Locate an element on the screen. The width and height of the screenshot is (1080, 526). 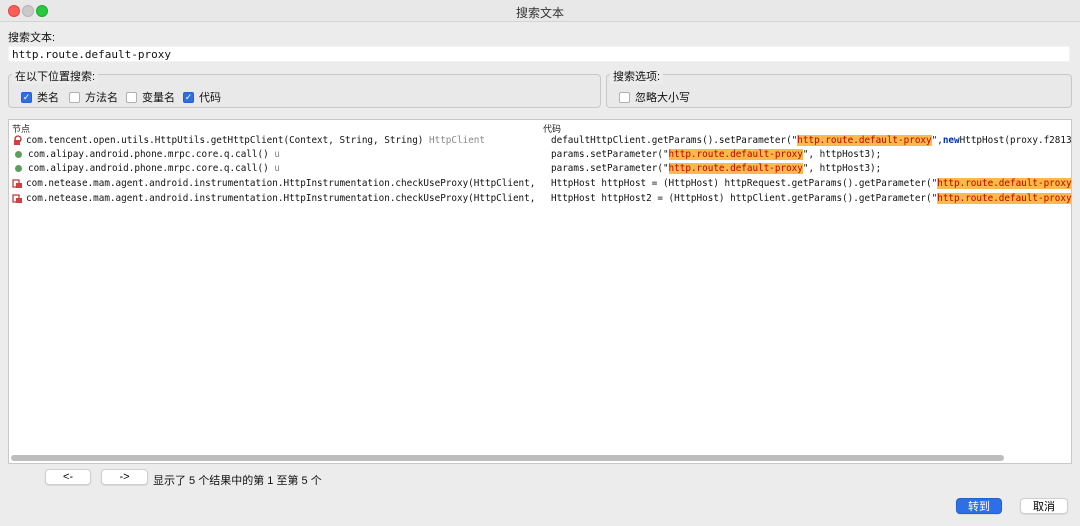
checkbox-label: 方法名 is located at coordinates (101, 98).